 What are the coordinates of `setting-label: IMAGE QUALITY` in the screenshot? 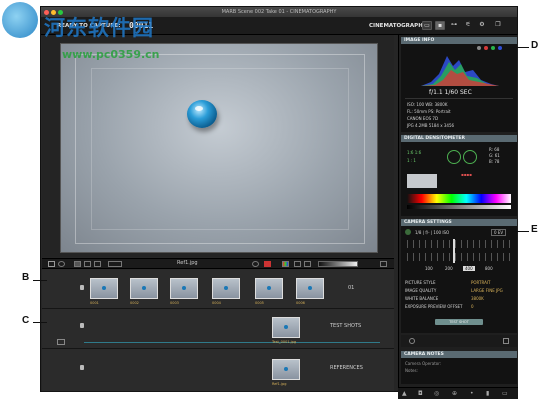 It's located at (421, 290).